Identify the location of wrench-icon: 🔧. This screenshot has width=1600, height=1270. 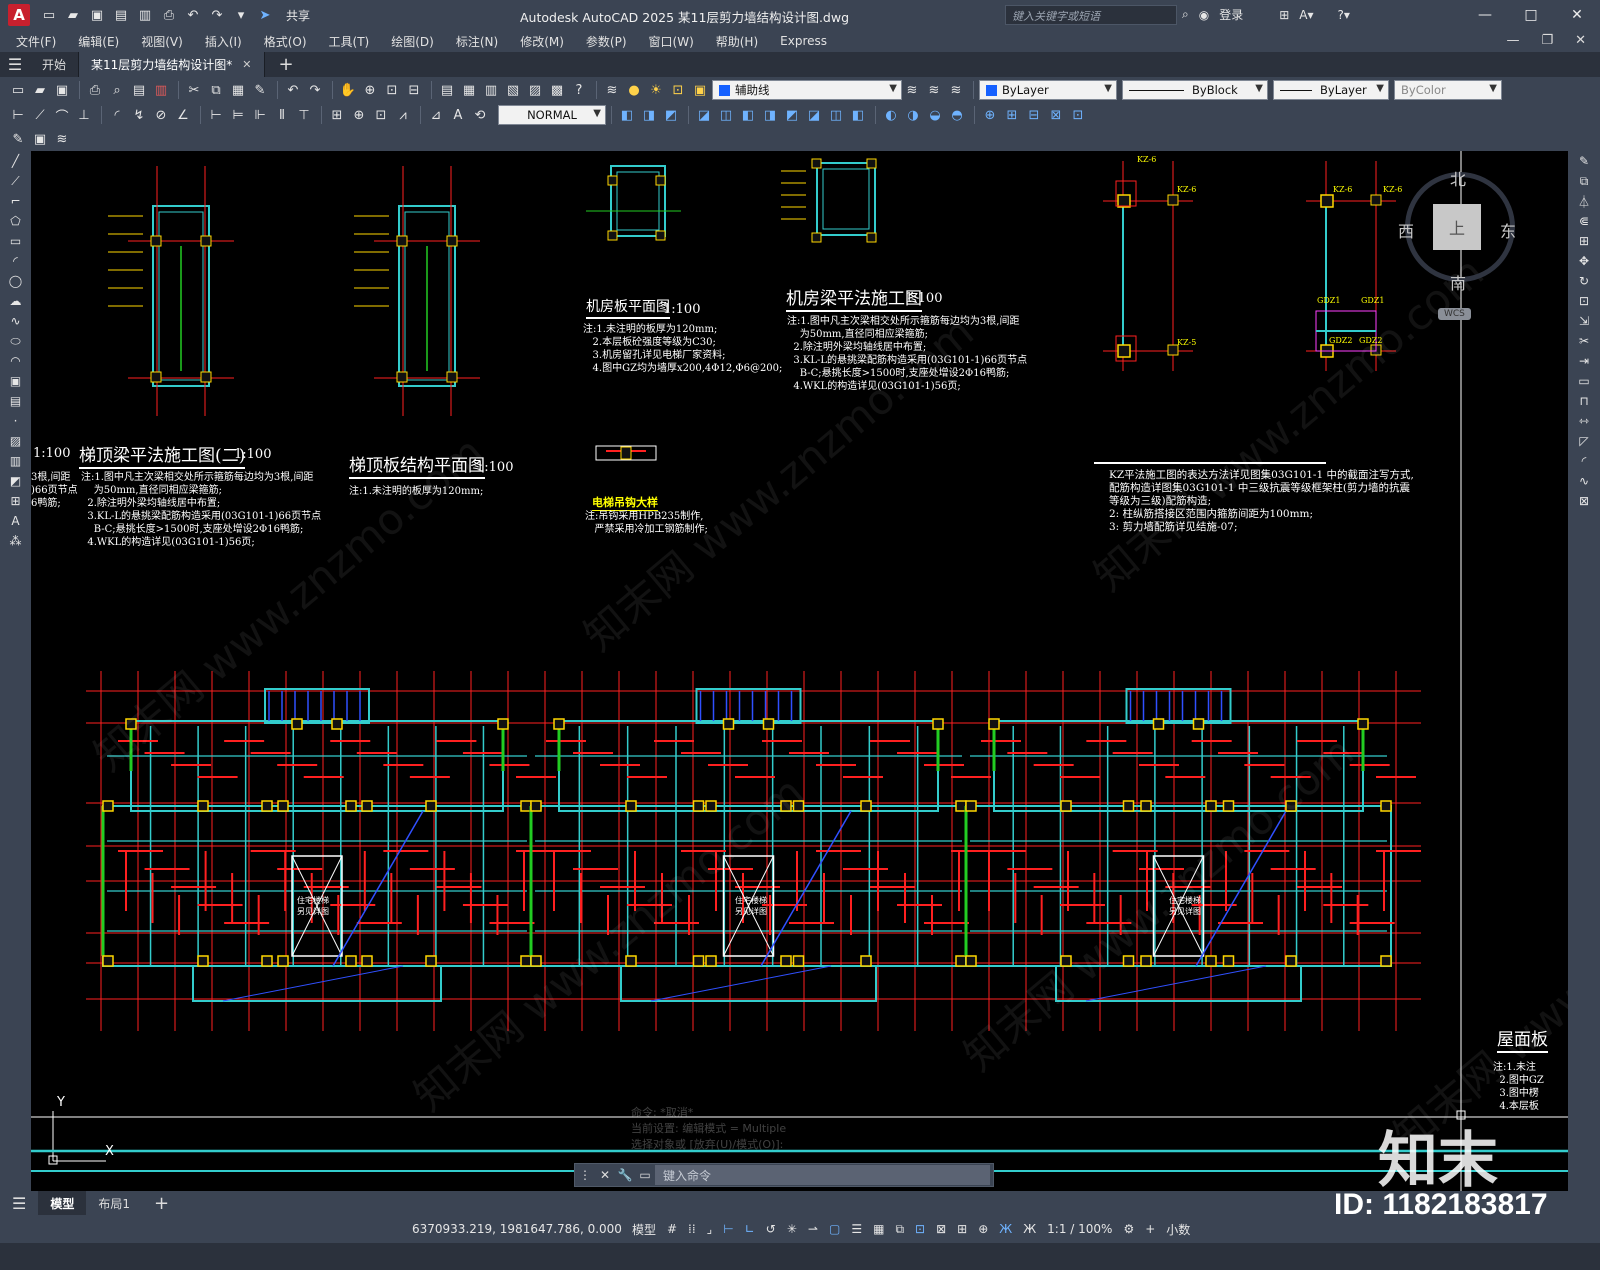
(625, 1175).